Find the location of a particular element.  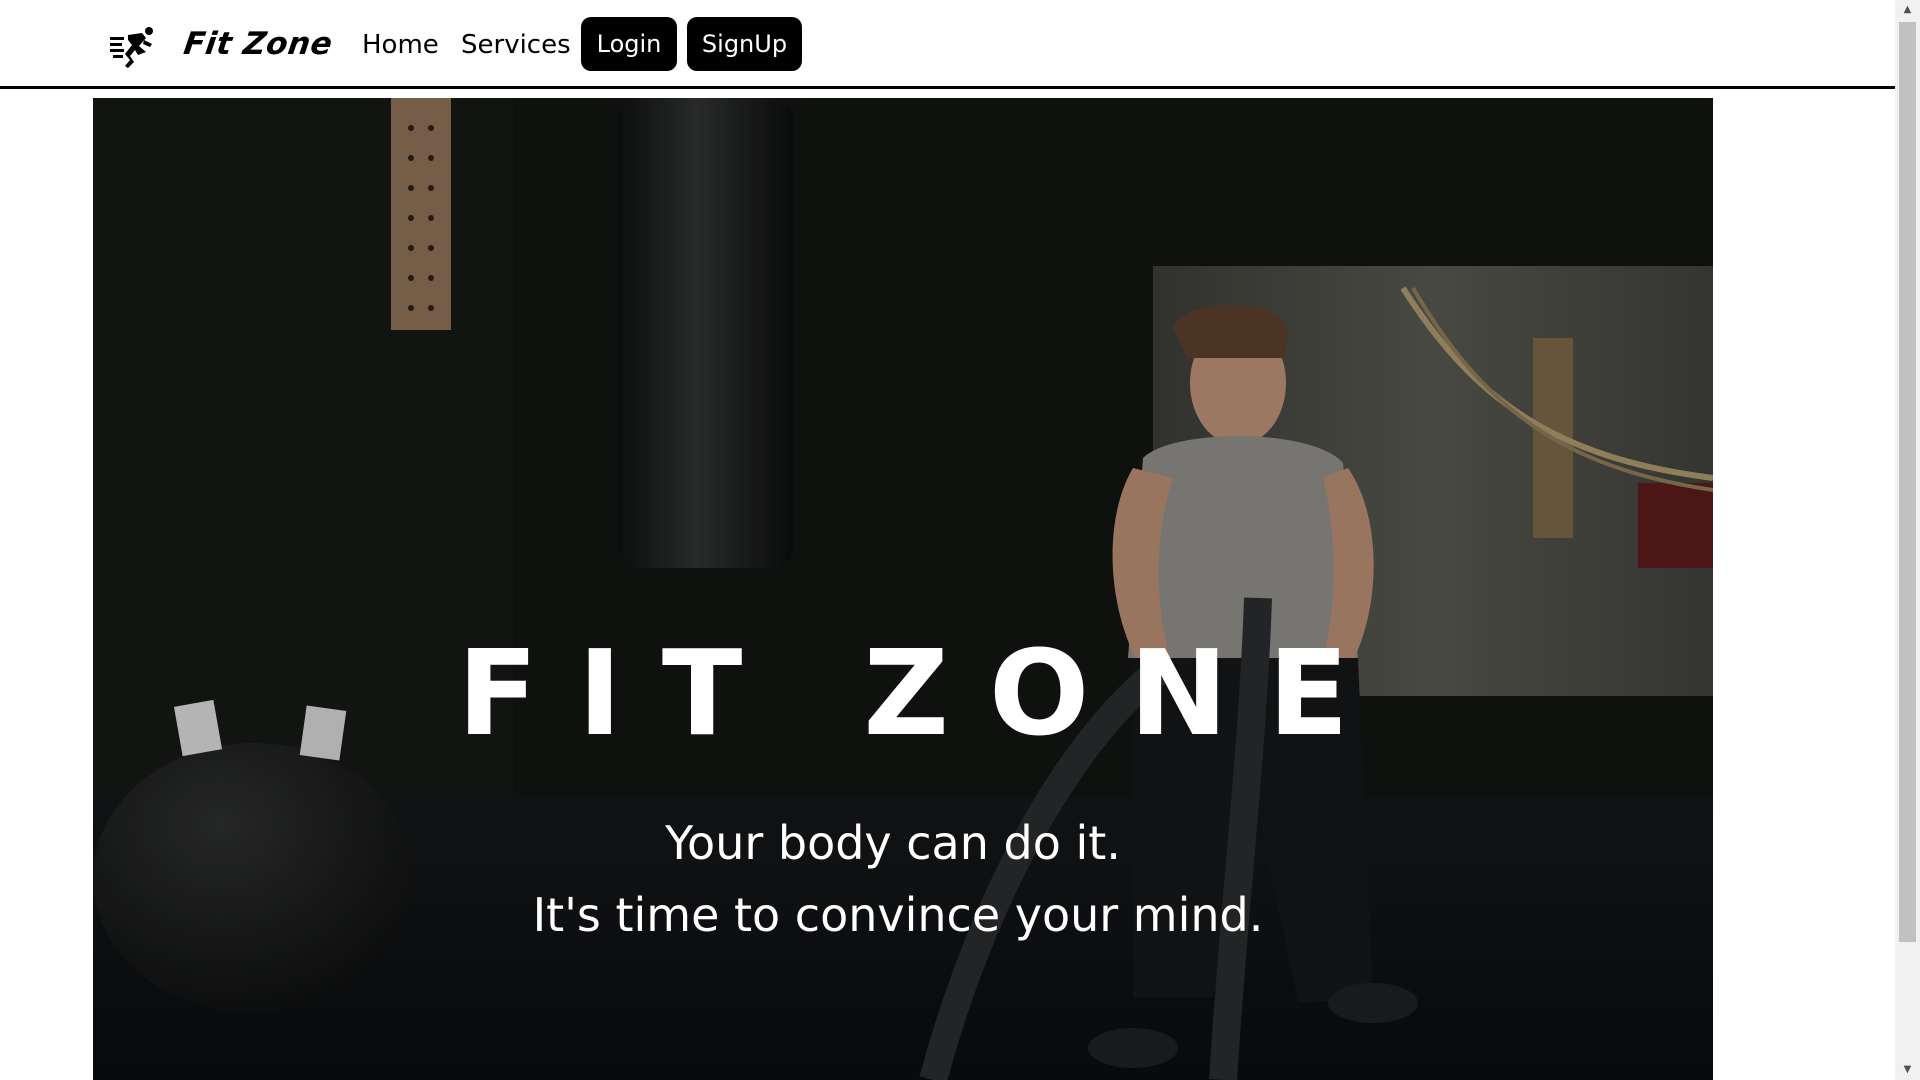

hero-subtitle-line1: Your body can do it. is located at coordinates (893, 843).